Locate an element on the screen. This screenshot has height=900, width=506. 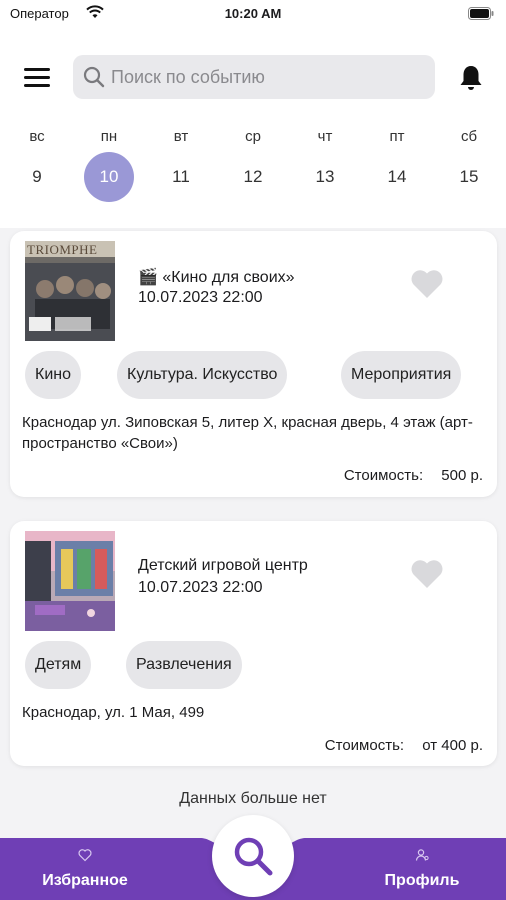
tag-chip: Развлечения is located at coordinates (184, 665).